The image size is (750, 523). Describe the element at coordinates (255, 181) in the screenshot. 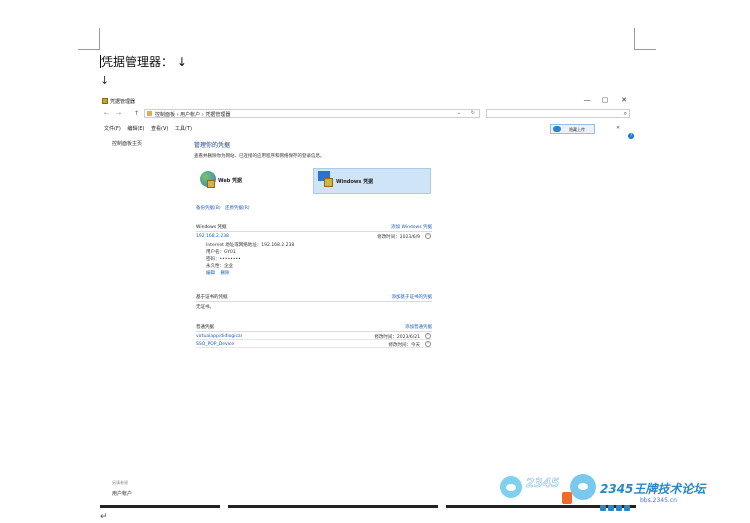

I see `tab-web-credentials: Web 凭据` at that location.